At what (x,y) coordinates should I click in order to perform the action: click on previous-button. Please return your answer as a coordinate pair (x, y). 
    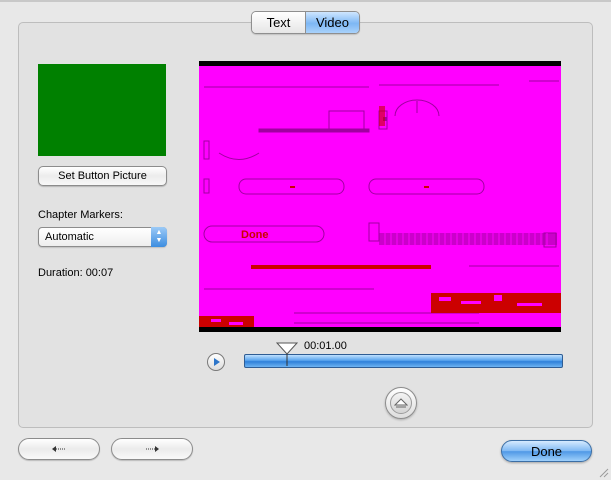
    Looking at the image, I should click on (59, 449).